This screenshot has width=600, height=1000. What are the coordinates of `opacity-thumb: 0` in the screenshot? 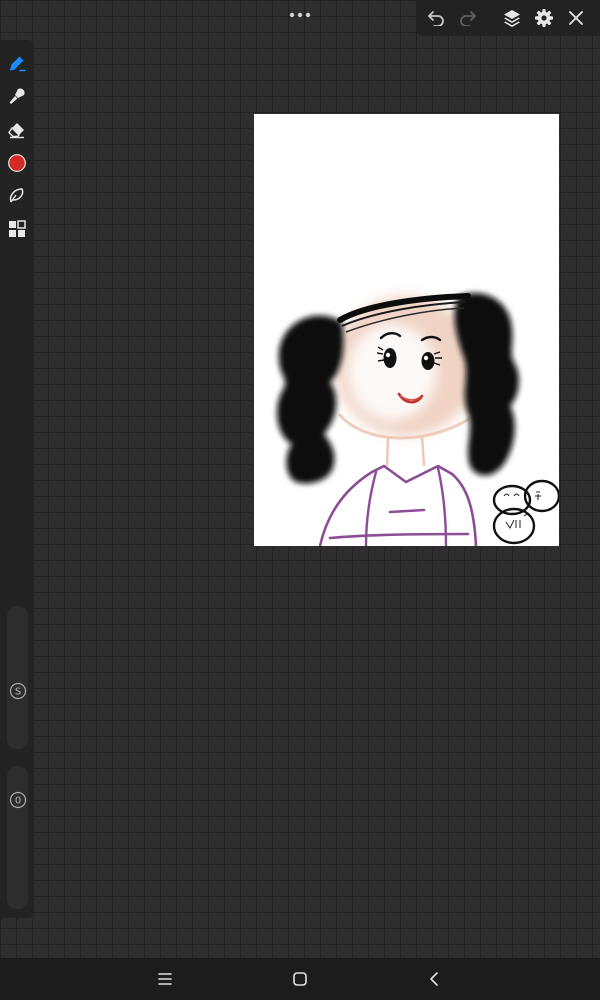 It's located at (18, 800).